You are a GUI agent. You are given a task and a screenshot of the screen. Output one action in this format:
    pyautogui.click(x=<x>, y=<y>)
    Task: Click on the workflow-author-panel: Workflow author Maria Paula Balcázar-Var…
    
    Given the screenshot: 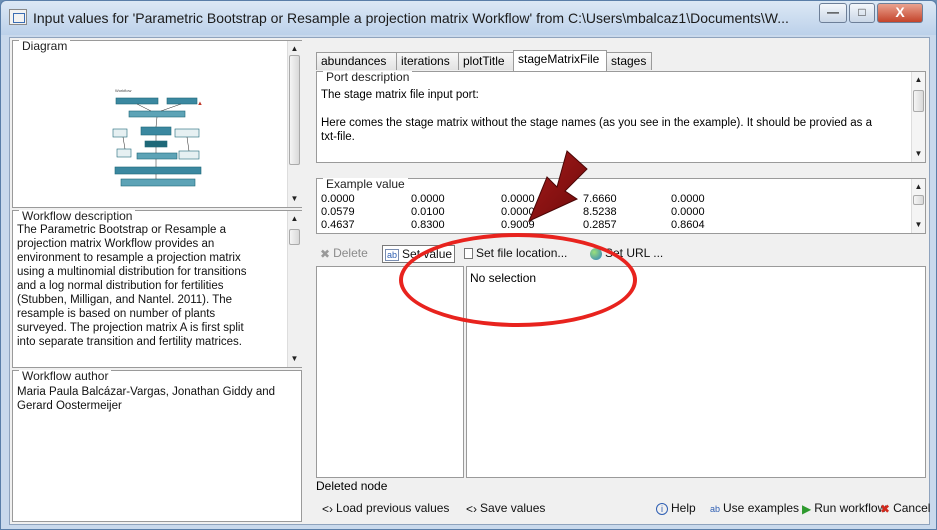 What is the action you would take?
    pyautogui.click(x=157, y=446)
    